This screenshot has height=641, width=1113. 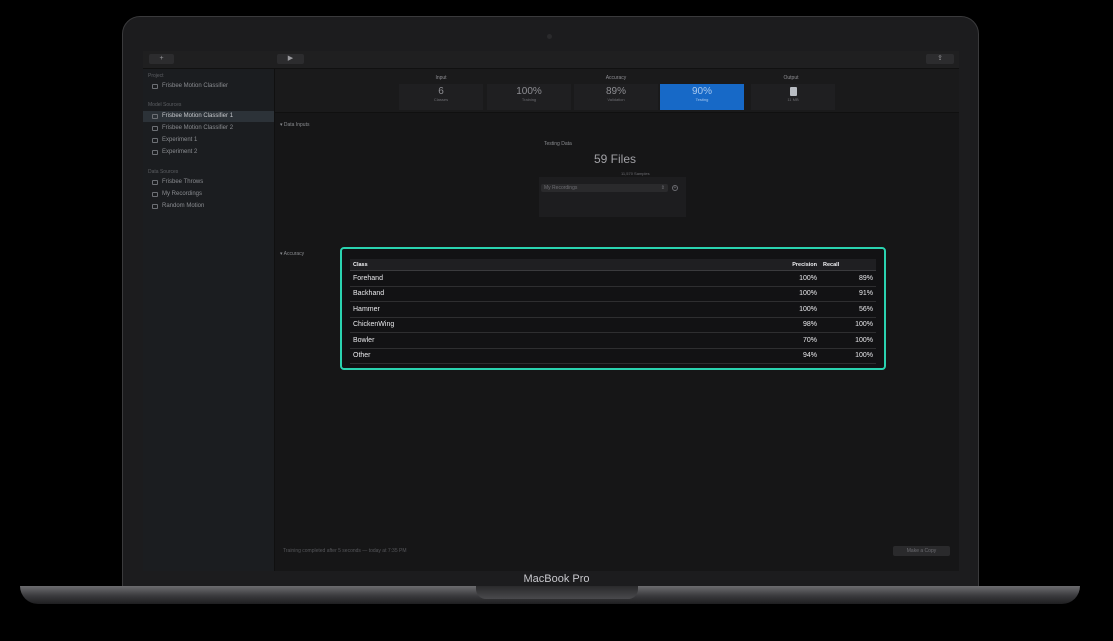 What do you see at coordinates (777, 356) in the screenshot?
I see `precision-cell: 94%` at bounding box center [777, 356].